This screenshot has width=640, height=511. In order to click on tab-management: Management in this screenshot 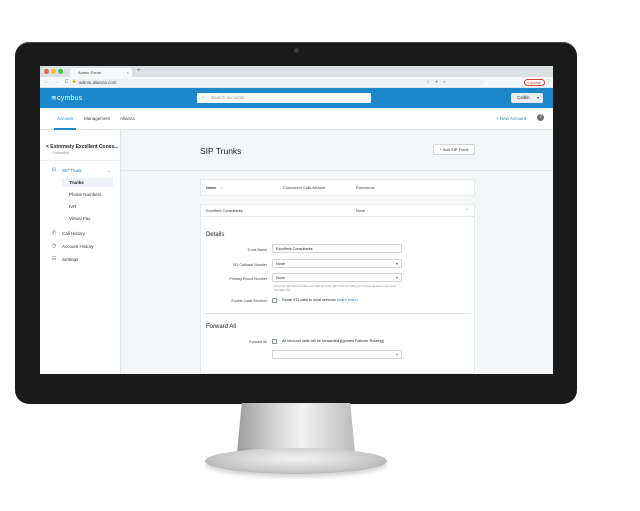, I will do `click(97, 118)`.